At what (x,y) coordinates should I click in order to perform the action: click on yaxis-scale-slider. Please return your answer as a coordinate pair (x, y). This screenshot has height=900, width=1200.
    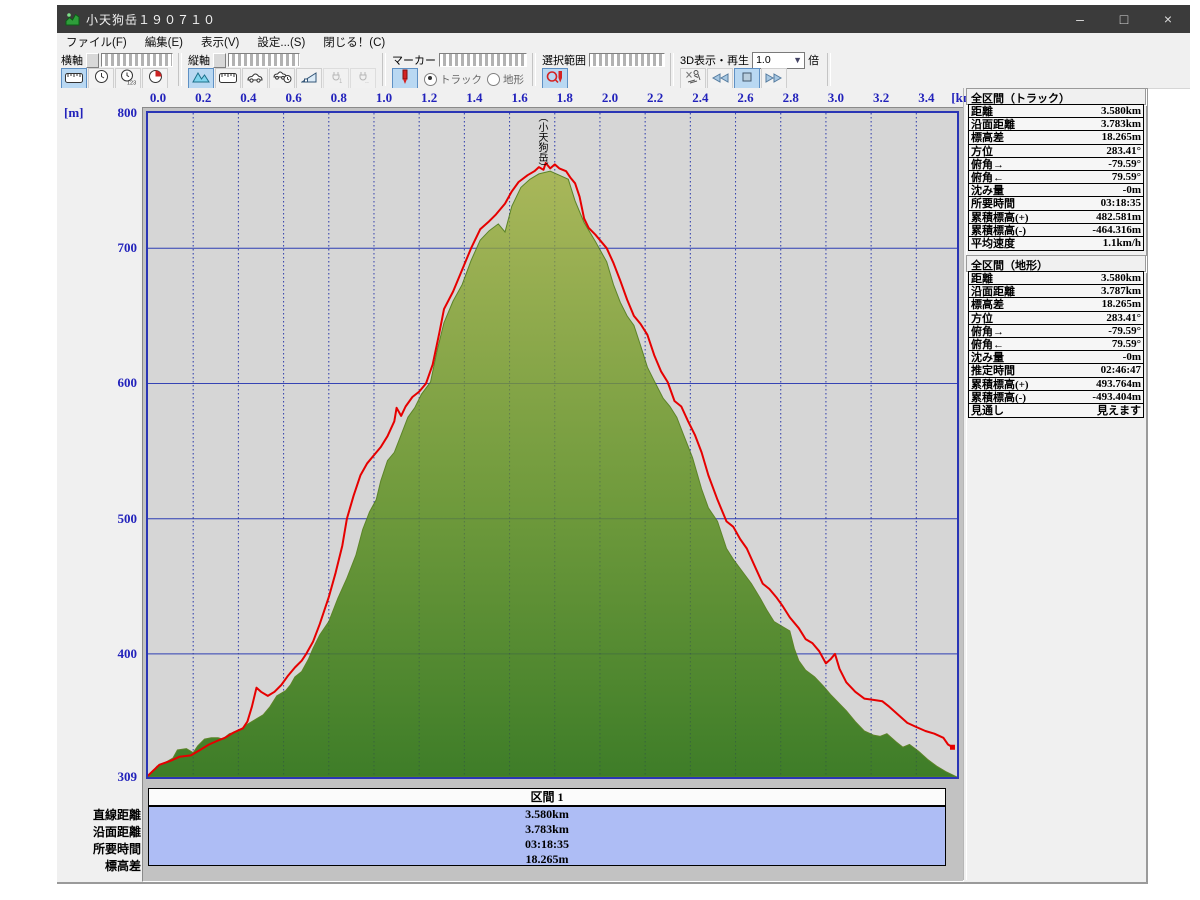
    Looking at the image, I should click on (264, 60).